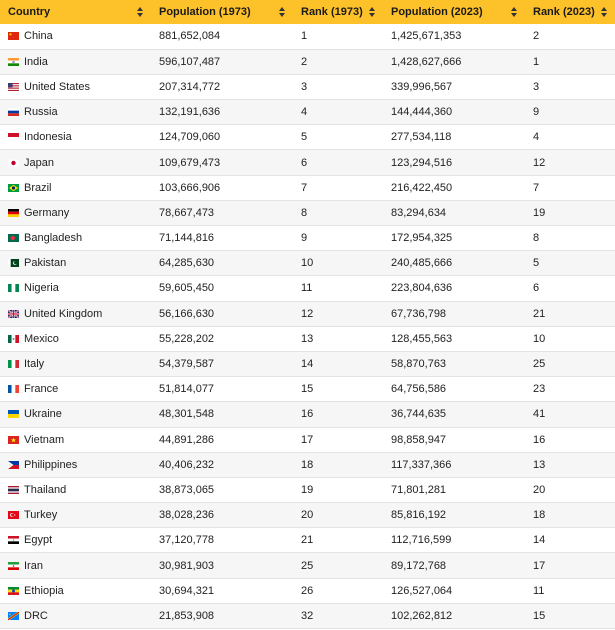 The image size is (615, 630). Describe the element at coordinates (205, 12) in the screenshot. I see `column-header-label: Population (1973)` at that location.